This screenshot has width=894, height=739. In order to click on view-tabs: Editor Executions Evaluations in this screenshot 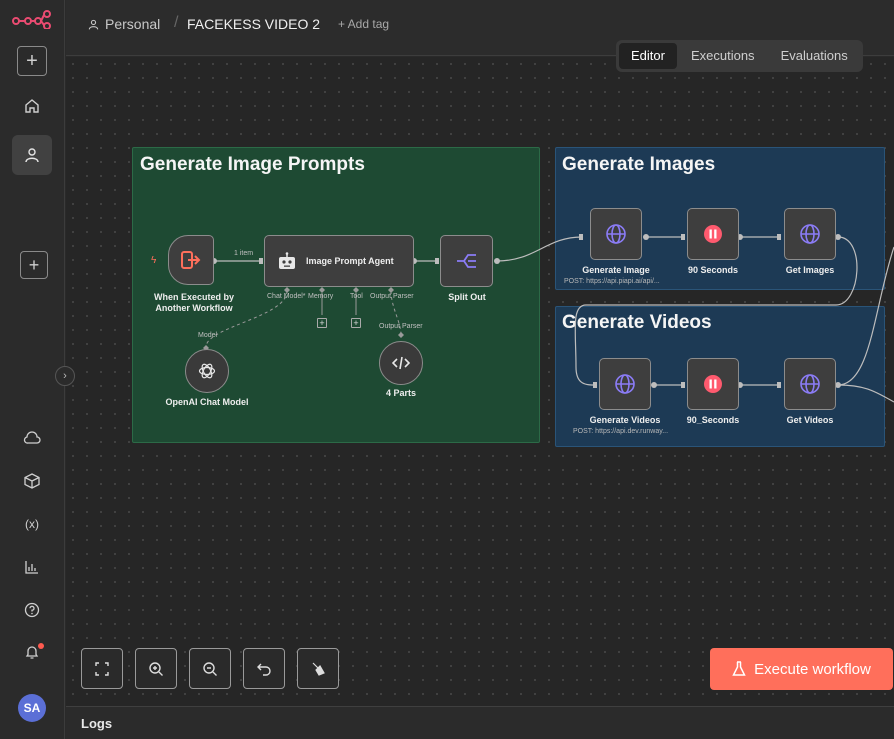, I will do `click(739, 56)`.